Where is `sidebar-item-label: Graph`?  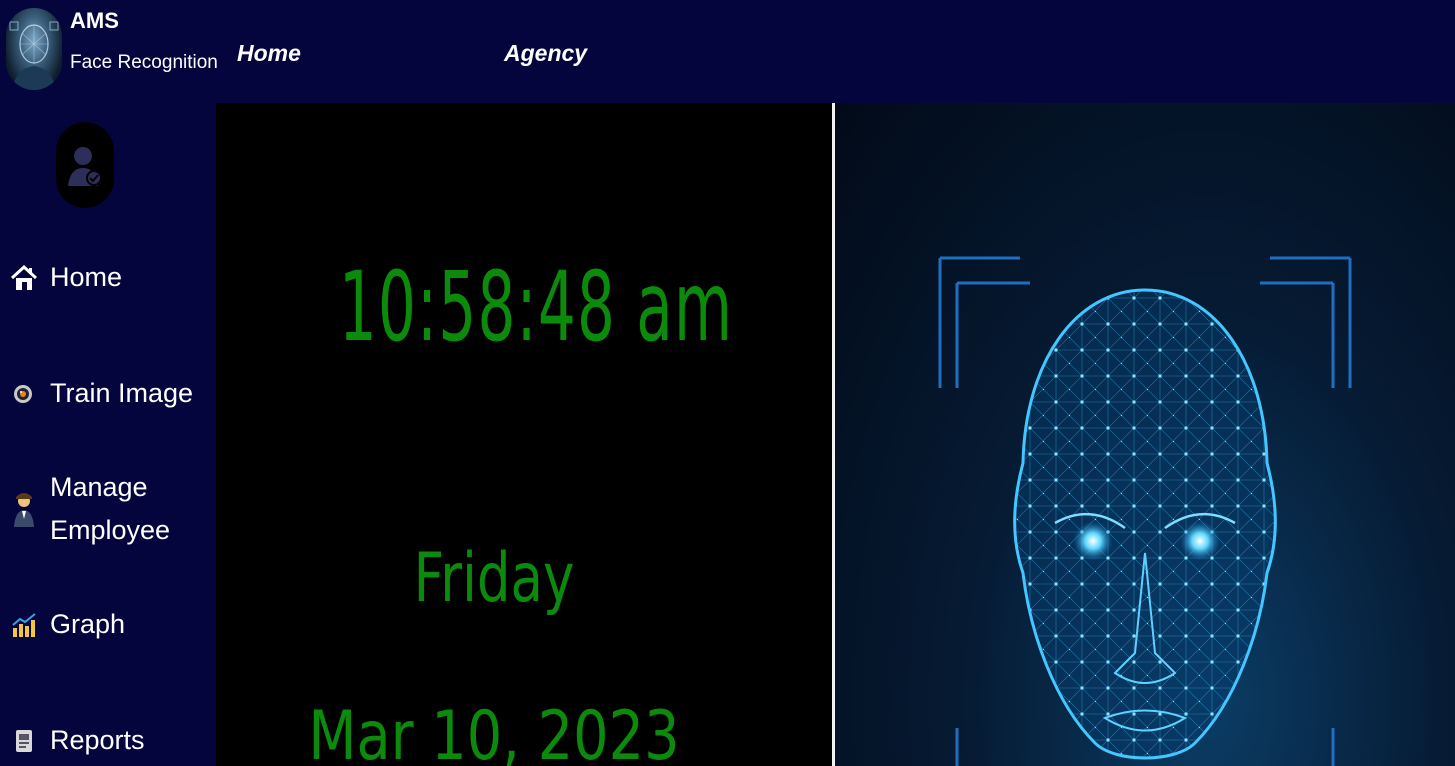
sidebar-item-label: Graph is located at coordinates (88, 624).